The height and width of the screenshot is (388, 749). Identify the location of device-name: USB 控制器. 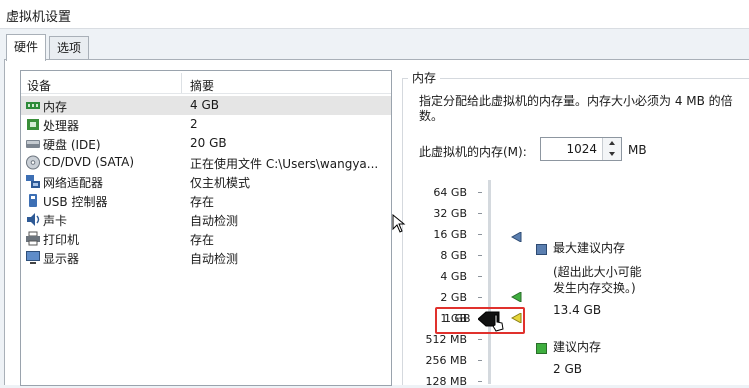
(75, 202).